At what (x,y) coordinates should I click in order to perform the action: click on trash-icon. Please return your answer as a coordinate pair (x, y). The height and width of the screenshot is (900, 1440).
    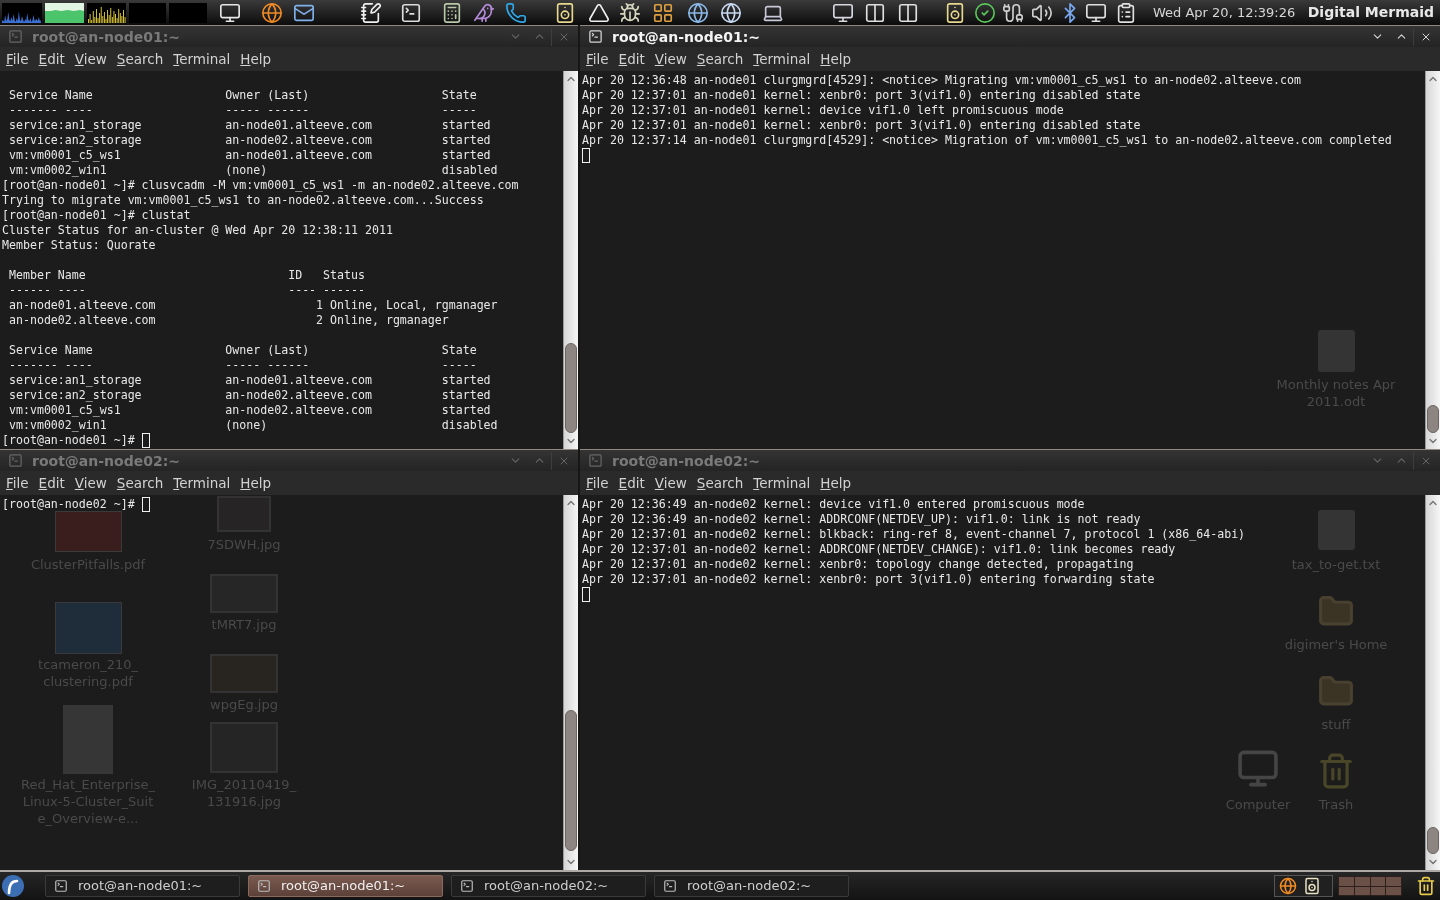
    Looking at the image, I should click on (1426, 886).